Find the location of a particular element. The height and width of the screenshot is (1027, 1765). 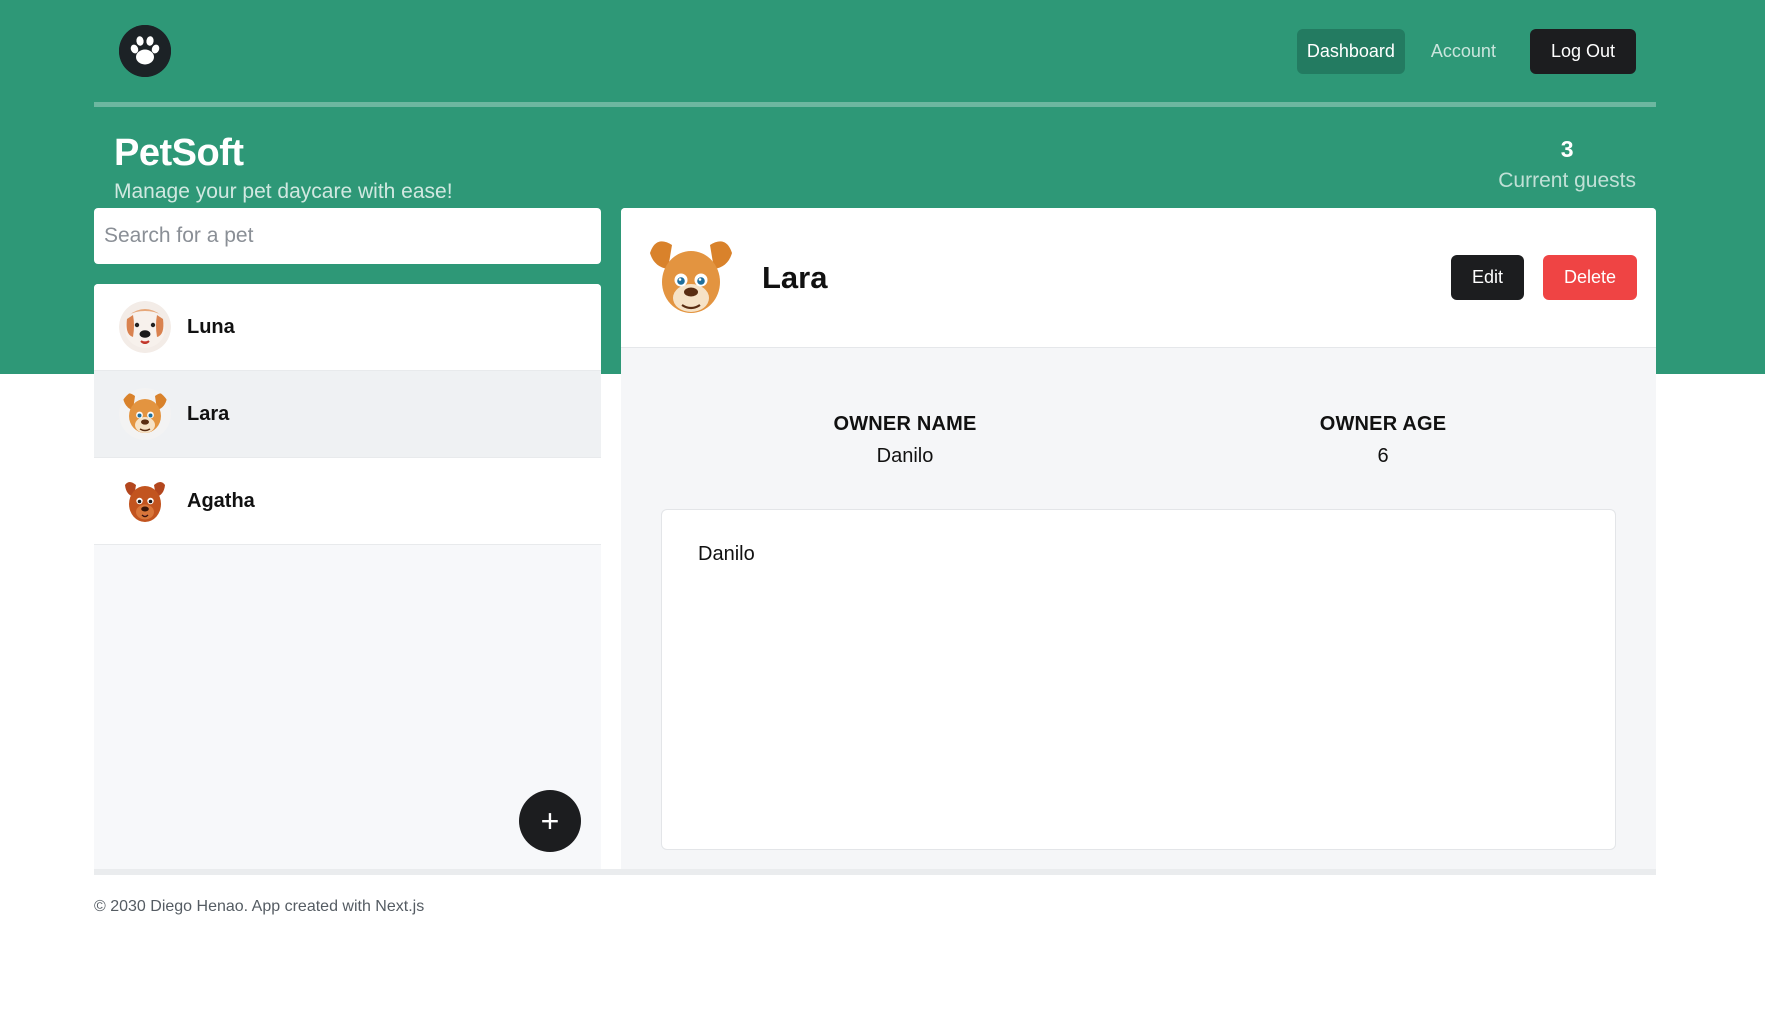

app-title: PetSoft is located at coordinates (179, 153).